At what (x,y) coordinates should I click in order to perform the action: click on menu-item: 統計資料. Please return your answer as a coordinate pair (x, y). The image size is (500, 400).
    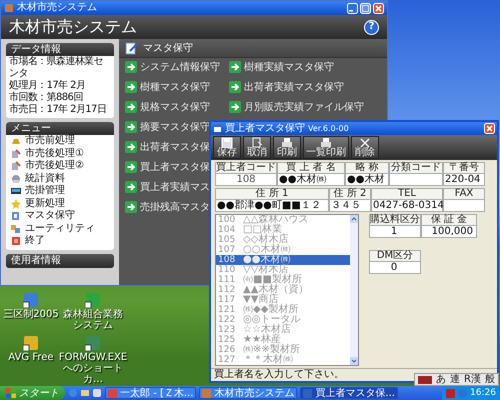
    Looking at the image, I should click on (60, 178).